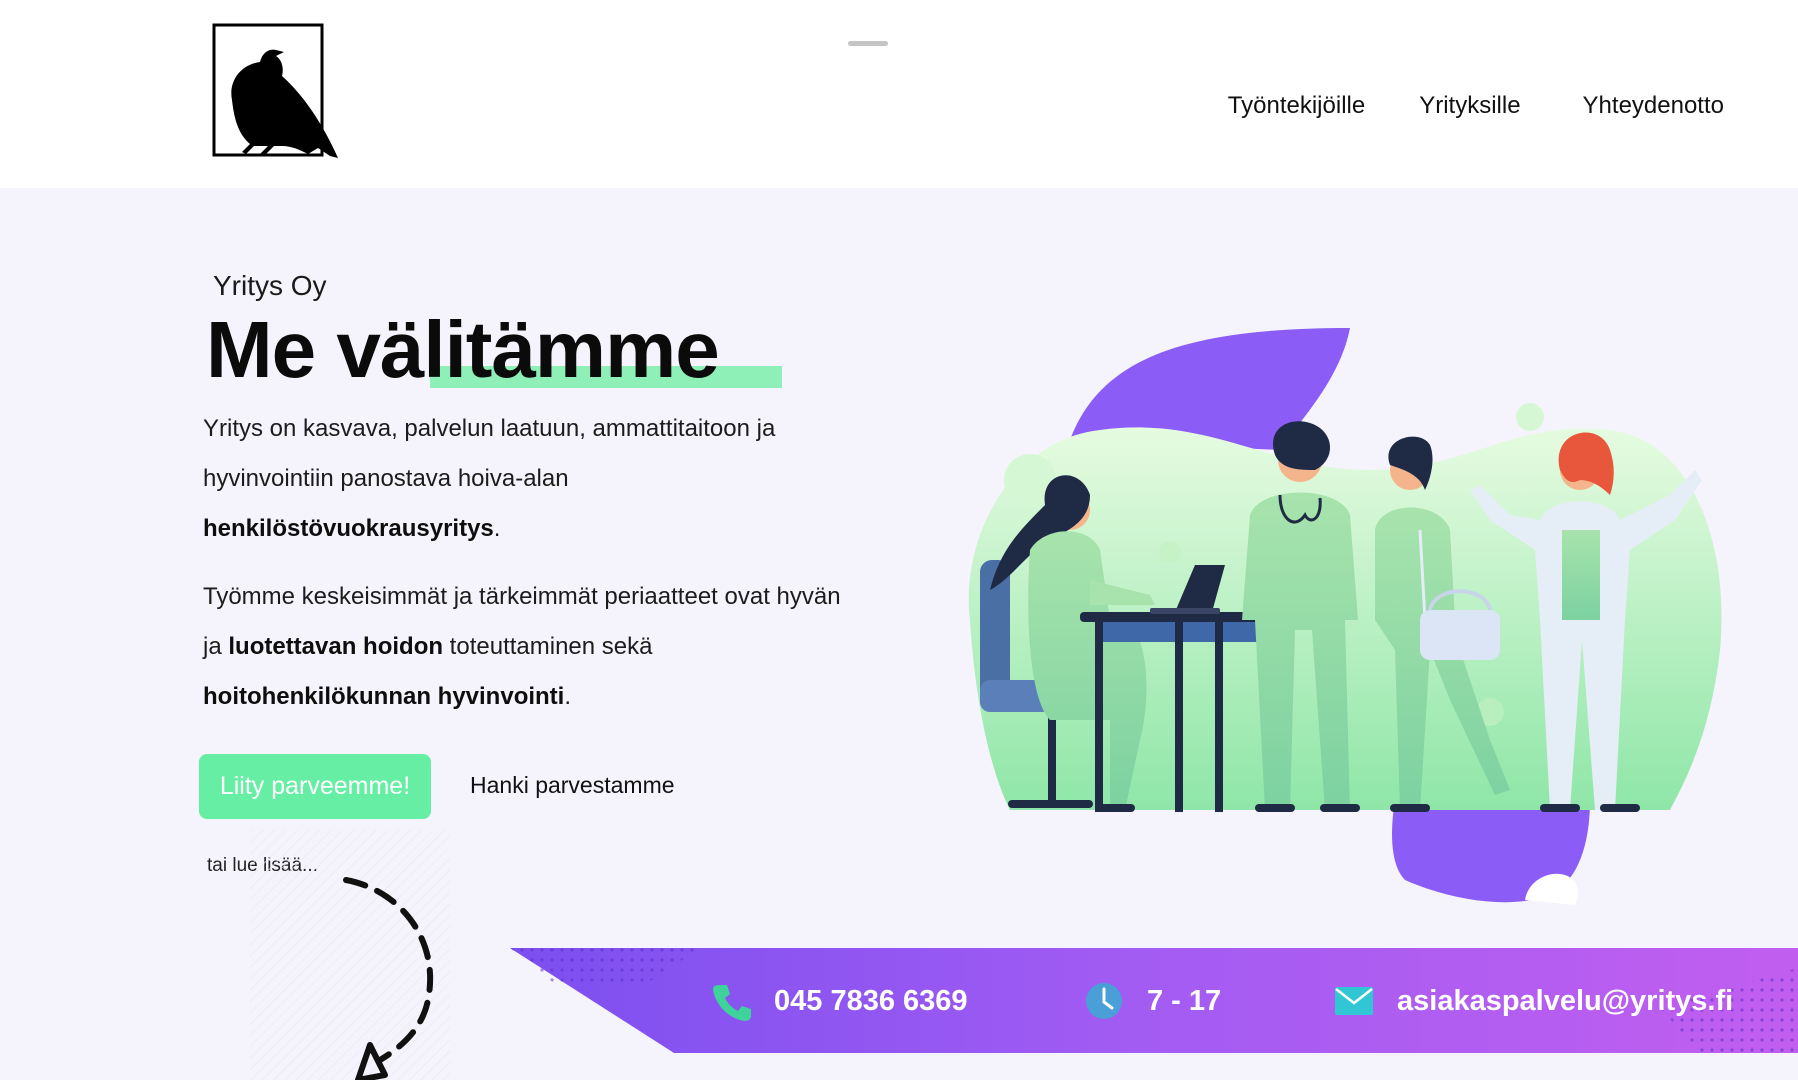 The width and height of the screenshot is (1798, 1080). I want to click on principles-bold-2: hoitohenkilökunnan hyvinvointi, so click(384, 696).